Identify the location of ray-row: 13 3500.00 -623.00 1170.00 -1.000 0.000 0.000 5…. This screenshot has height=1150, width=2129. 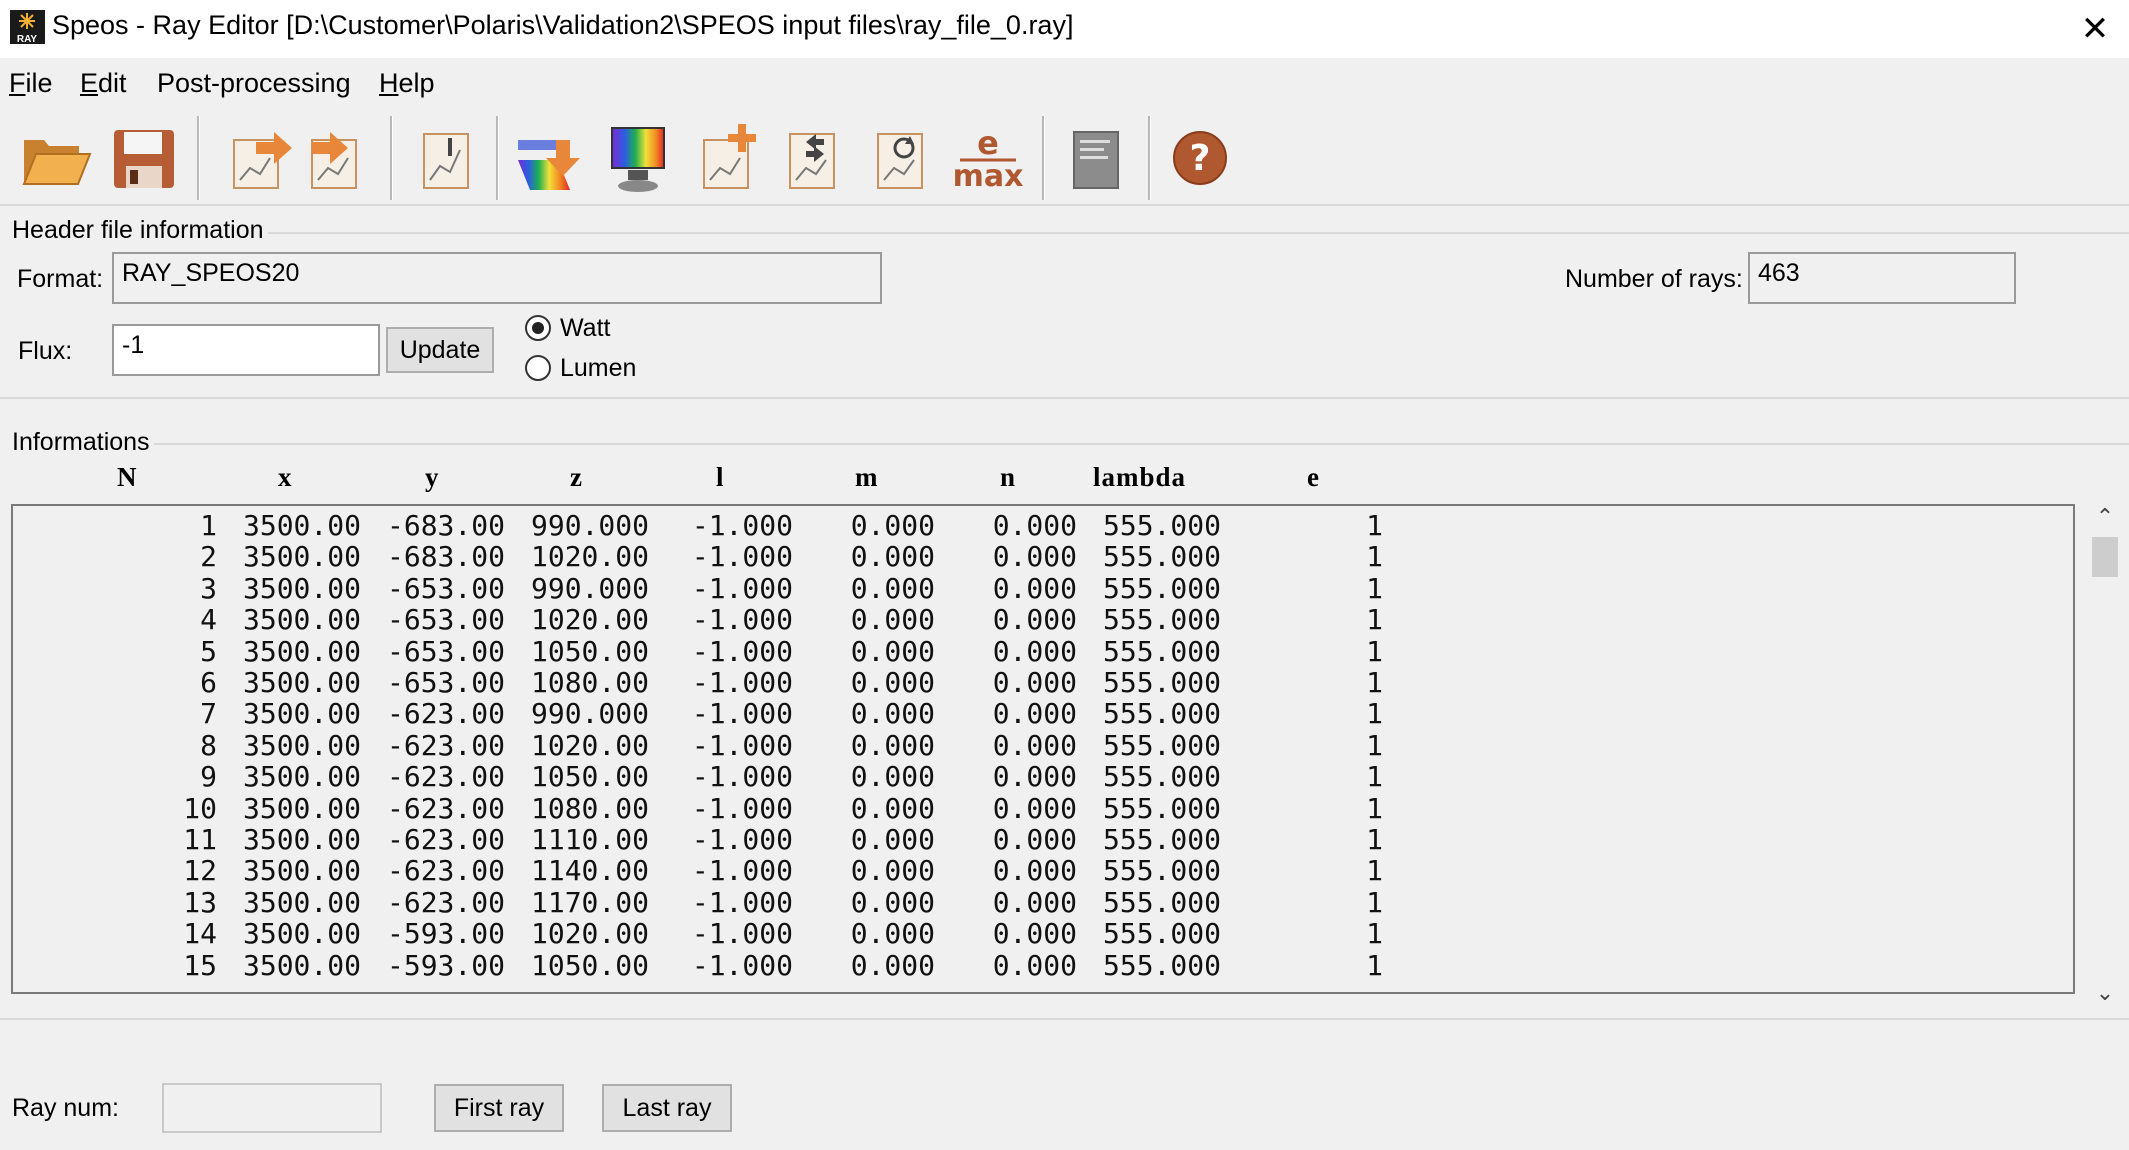
(713, 902).